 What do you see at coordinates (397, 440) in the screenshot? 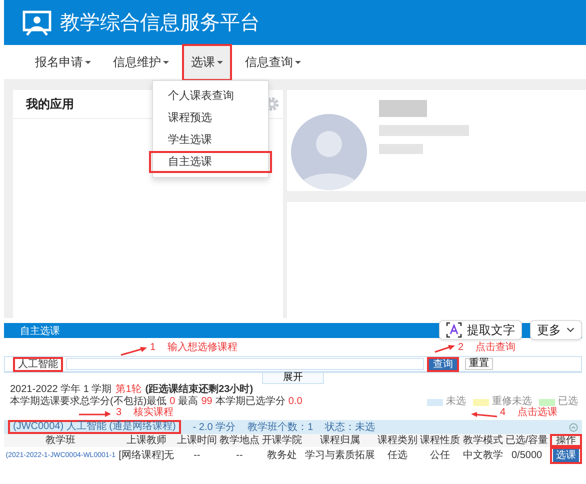
I see `column-header: 课程类别` at bounding box center [397, 440].